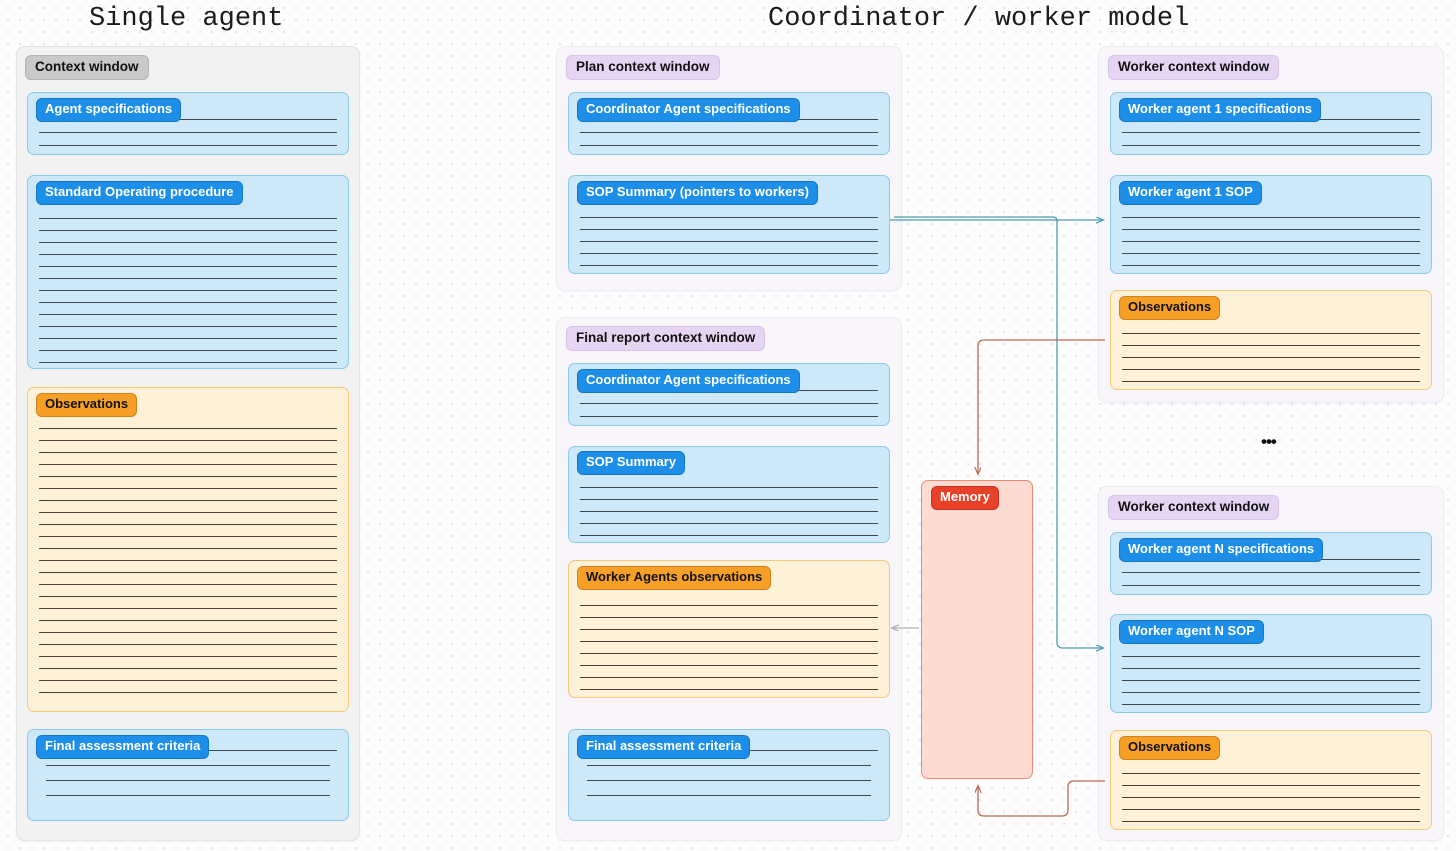  What do you see at coordinates (697, 193) in the screenshot?
I see `label-sop-summary-pointers: SOP Summary (pointers to workers)` at bounding box center [697, 193].